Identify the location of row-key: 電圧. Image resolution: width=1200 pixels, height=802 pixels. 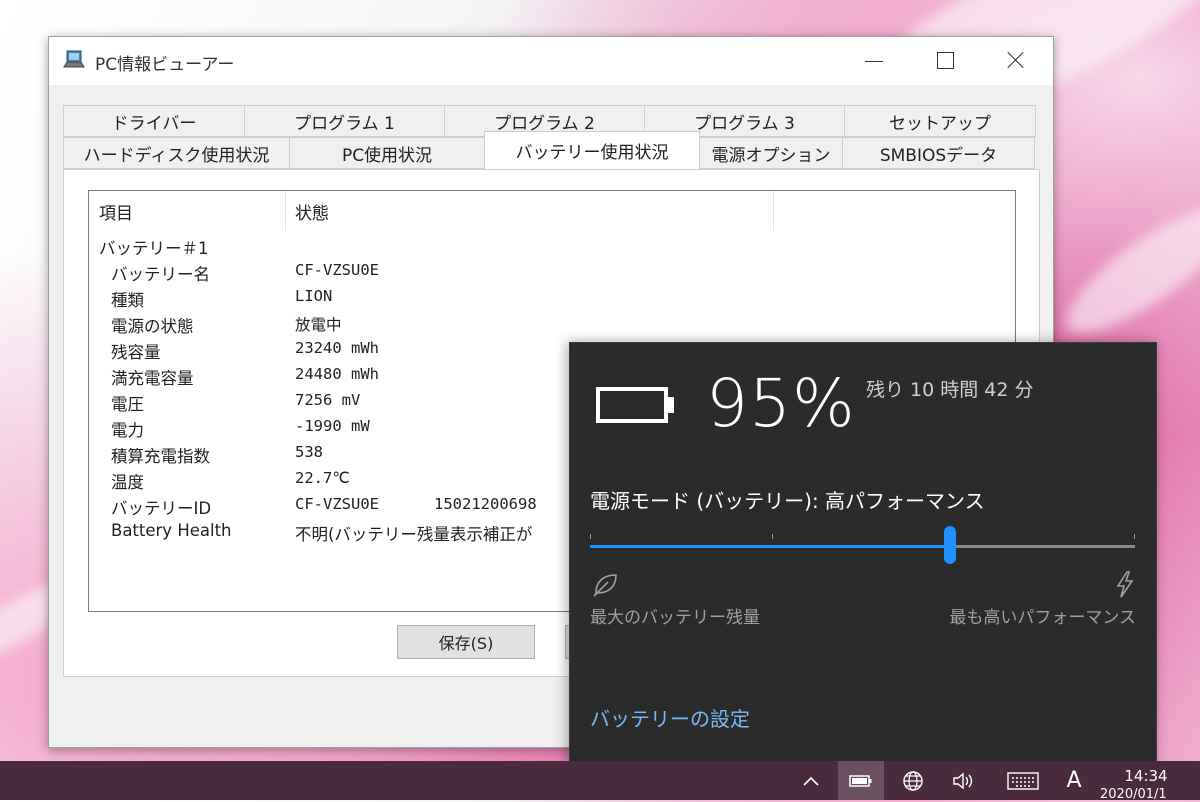
(127, 404).